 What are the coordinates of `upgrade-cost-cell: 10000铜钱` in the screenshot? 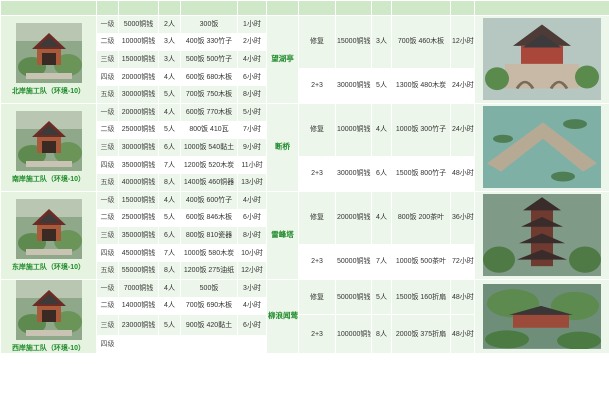 It's located at (353, 129).